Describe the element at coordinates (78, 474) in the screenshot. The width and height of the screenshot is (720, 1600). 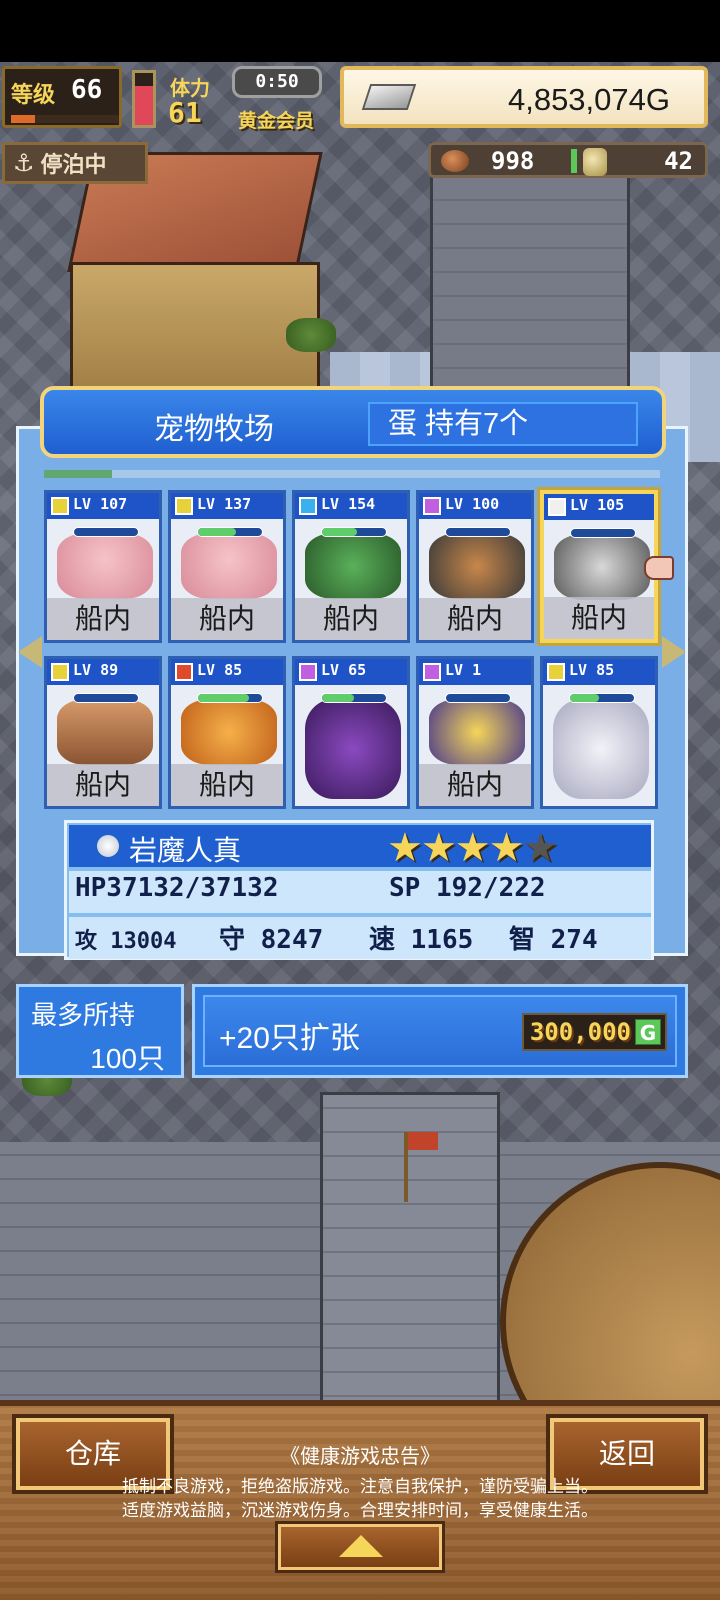
I see `pet-list-scroll-thumb` at that location.